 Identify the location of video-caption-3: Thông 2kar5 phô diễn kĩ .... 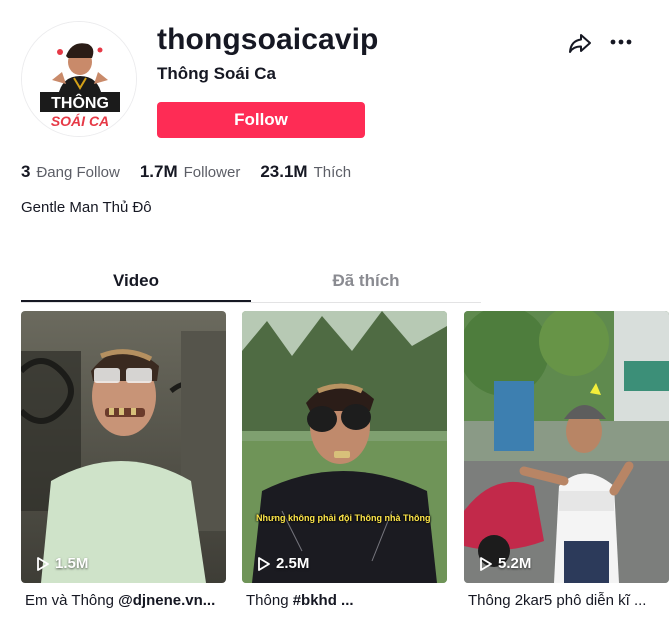
(567, 601).